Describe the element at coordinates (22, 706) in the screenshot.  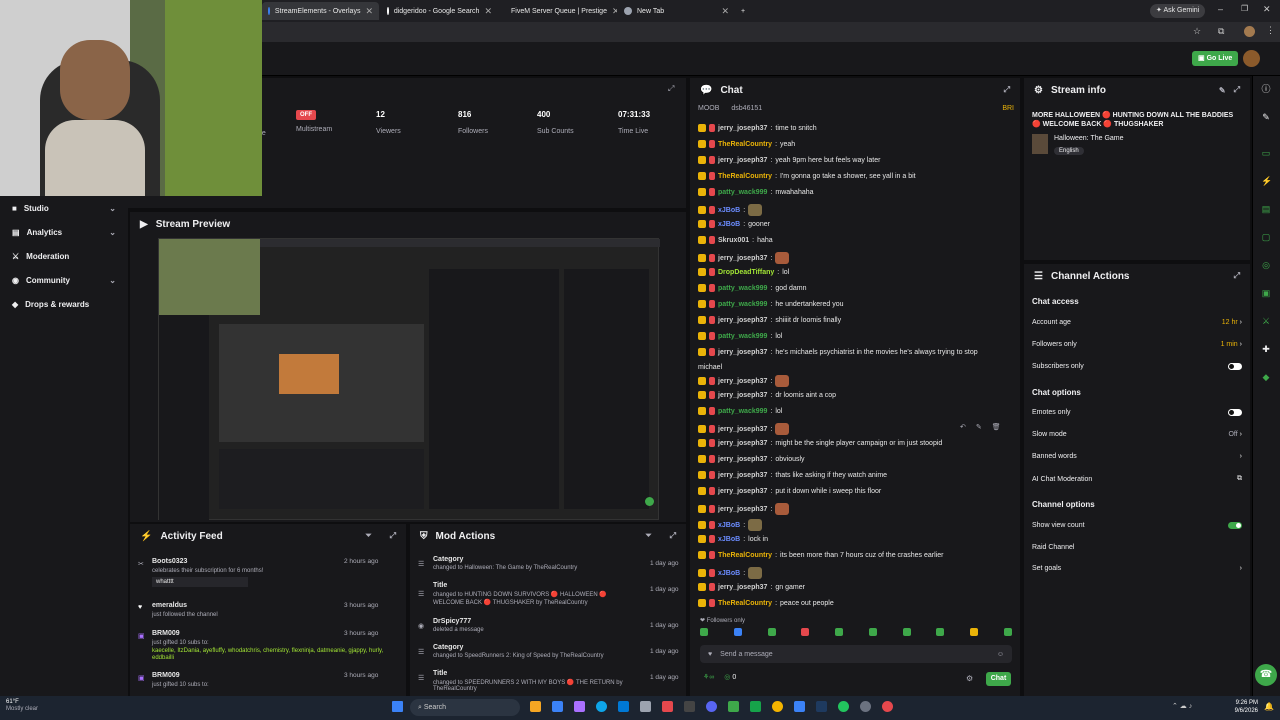
I see `weather-widget: 61°F Mostly clear` at that location.